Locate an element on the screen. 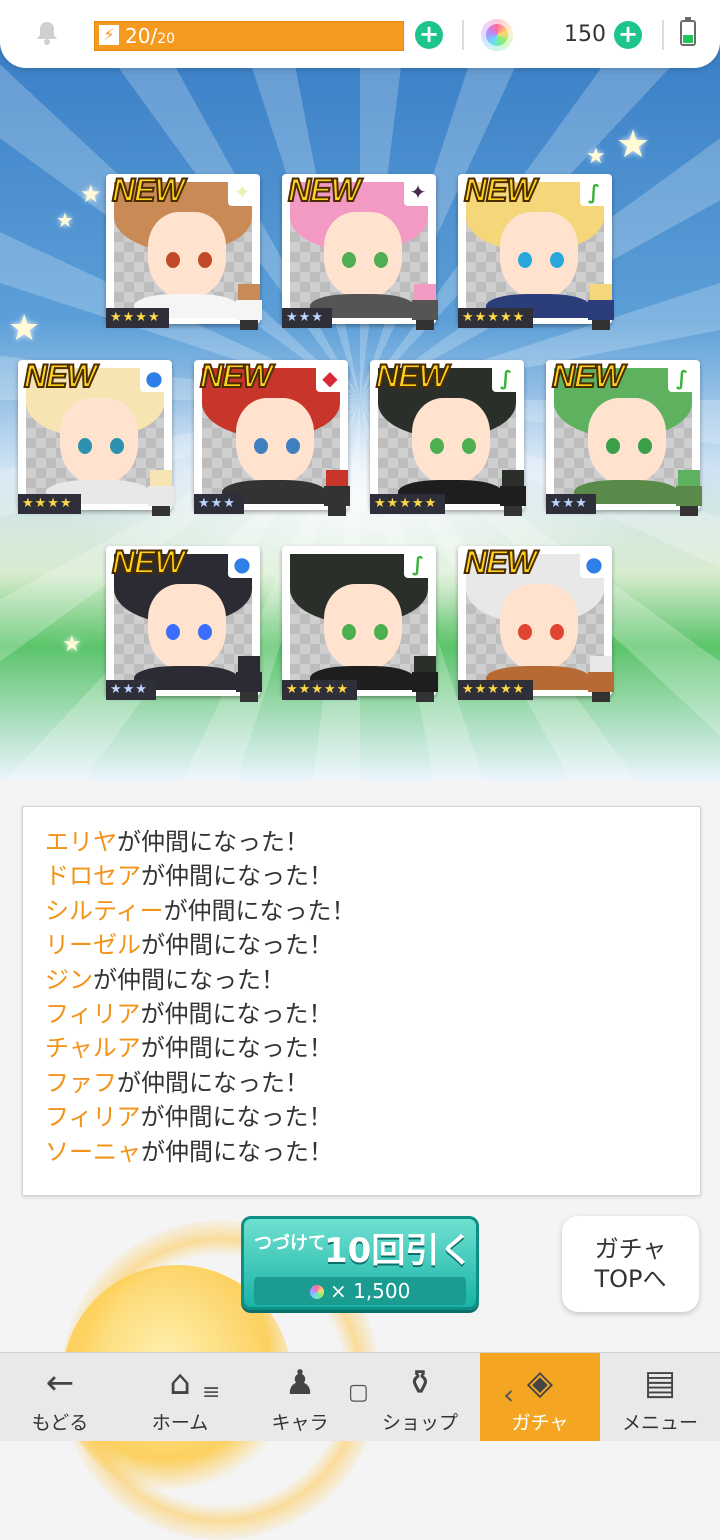  nav-item-3: ⚱ ショップ is located at coordinates (420, 1397).